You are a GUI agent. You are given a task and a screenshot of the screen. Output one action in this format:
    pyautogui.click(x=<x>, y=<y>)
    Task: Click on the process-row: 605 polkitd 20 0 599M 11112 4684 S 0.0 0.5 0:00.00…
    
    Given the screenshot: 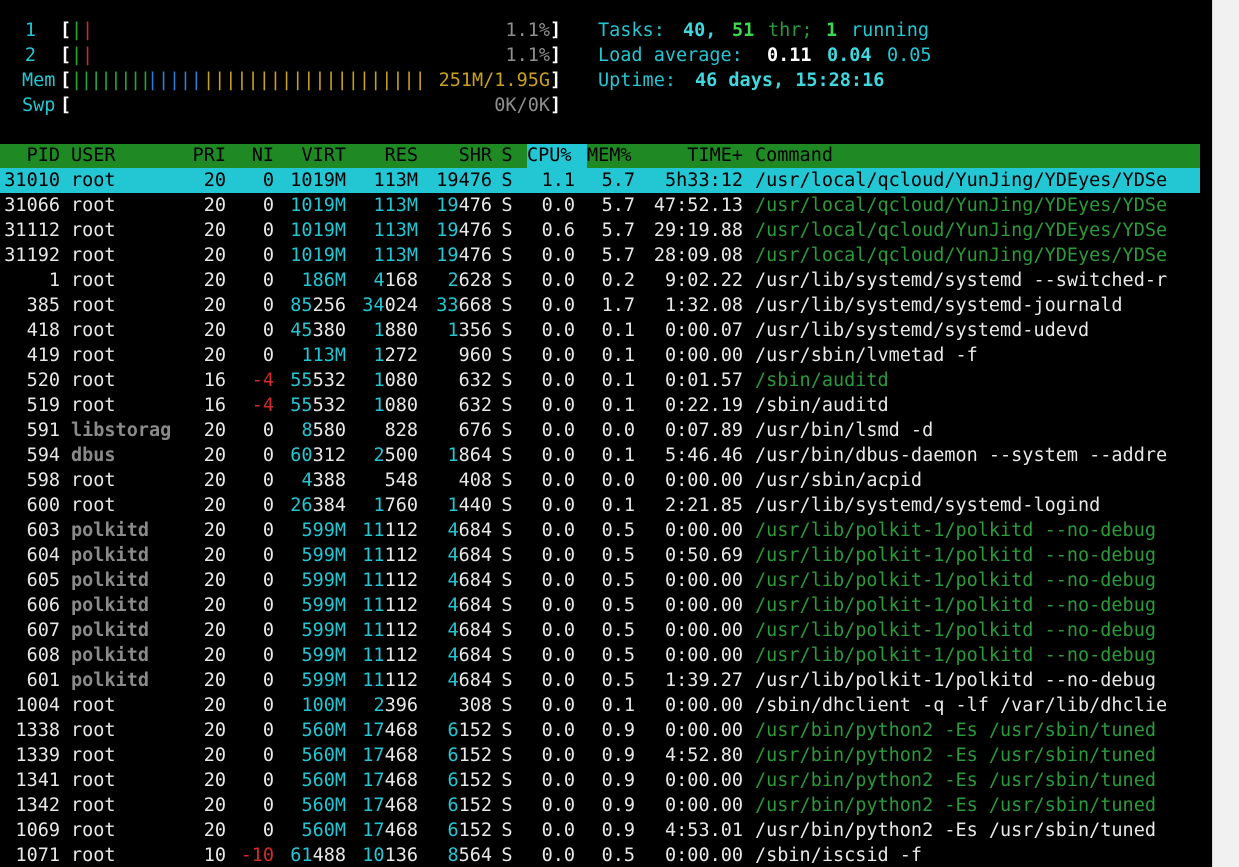 What is the action you would take?
    pyautogui.click(x=600, y=580)
    